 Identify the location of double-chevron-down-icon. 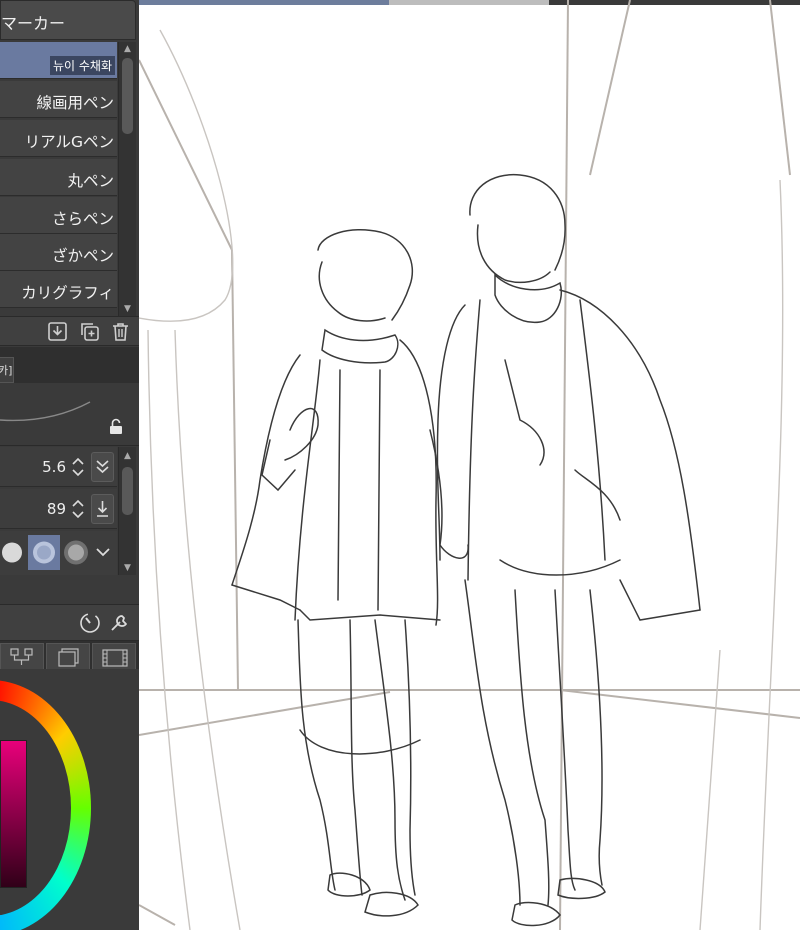
(102, 467).